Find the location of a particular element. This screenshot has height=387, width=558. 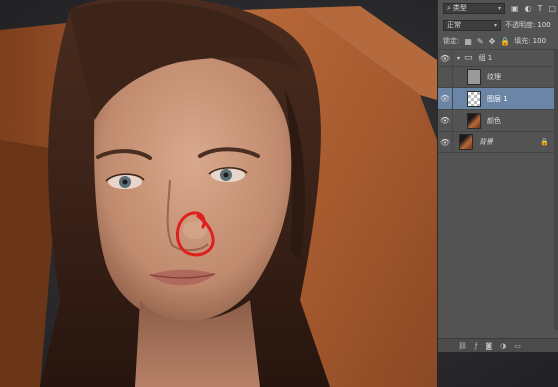

lock-row: 锁定: ▦ ✎ ✥ 🔒 填充: 100 is located at coordinates (498, 41).